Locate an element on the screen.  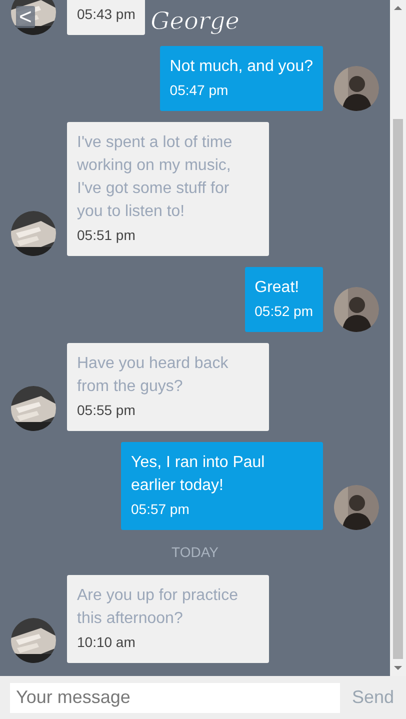
scroll-up-icon is located at coordinates (398, 8).